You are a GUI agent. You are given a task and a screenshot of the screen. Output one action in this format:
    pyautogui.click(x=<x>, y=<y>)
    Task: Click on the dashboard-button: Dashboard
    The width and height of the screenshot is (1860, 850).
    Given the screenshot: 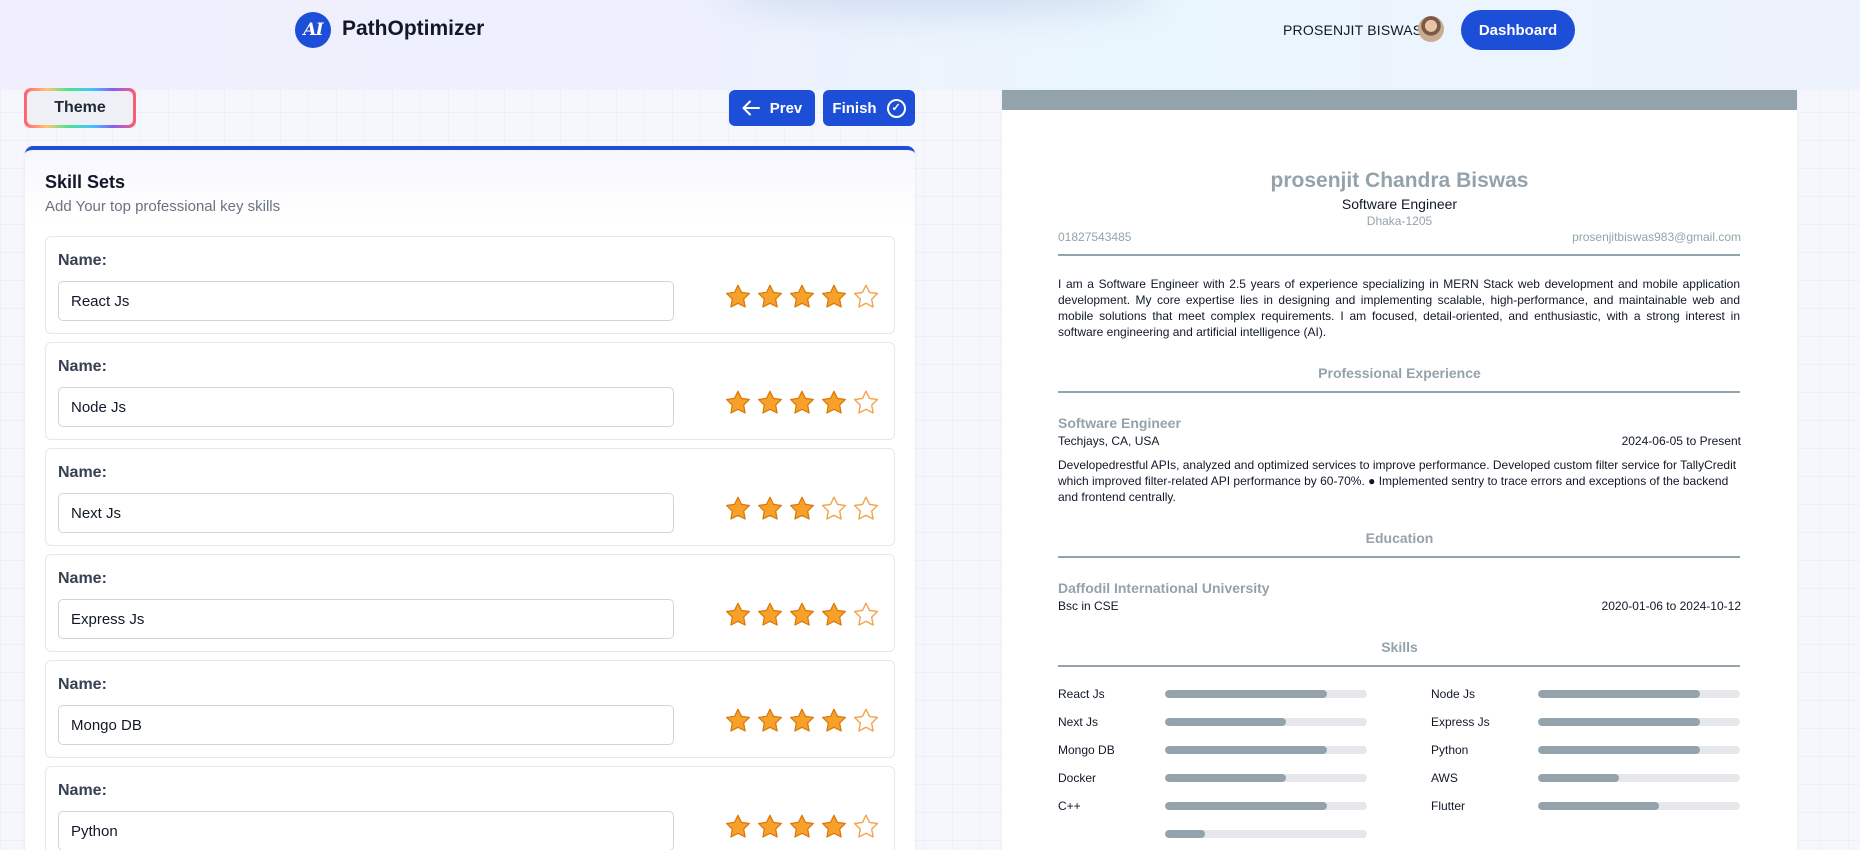 What is the action you would take?
    pyautogui.click(x=1518, y=30)
    